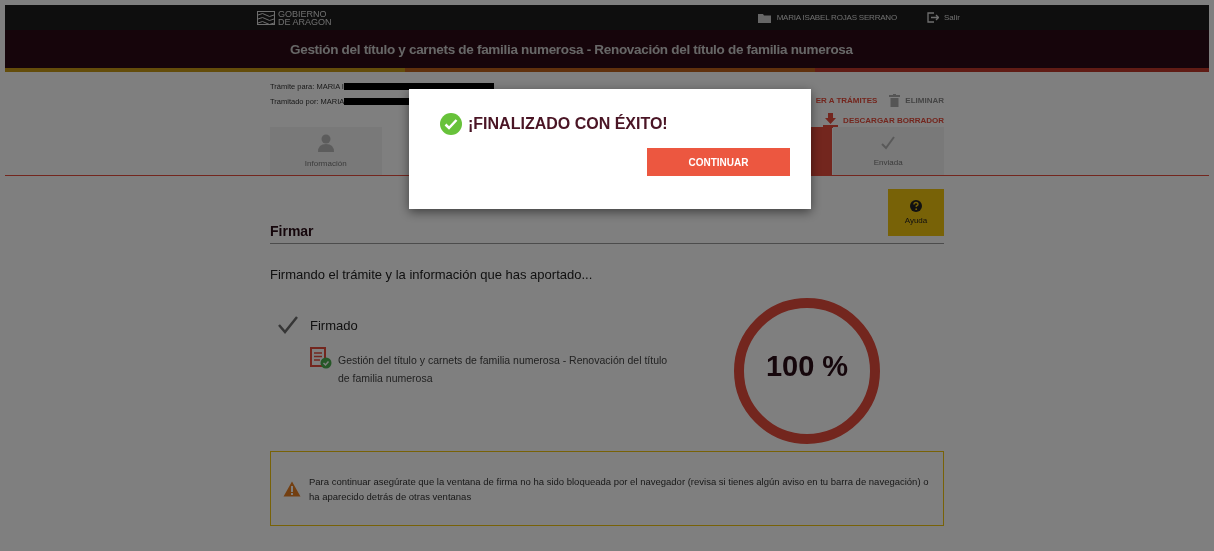 This screenshot has width=1214, height=551. I want to click on page-title: Gestión del título y carnets de familia numerosa - Renovación del título de familia numerosa, so click(572, 49).